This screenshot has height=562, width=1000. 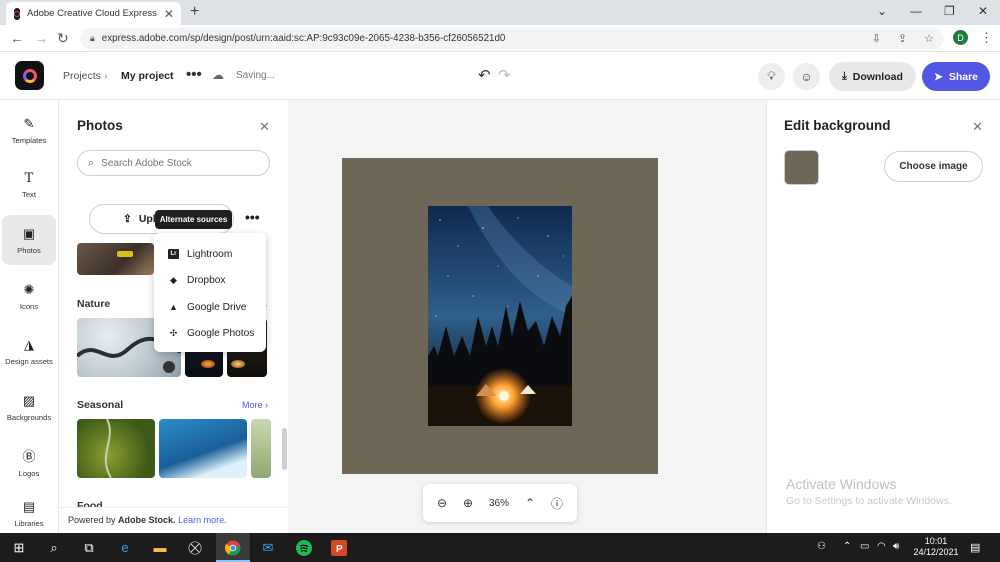 I want to click on edge-icon: e, so click(x=125, y=547).